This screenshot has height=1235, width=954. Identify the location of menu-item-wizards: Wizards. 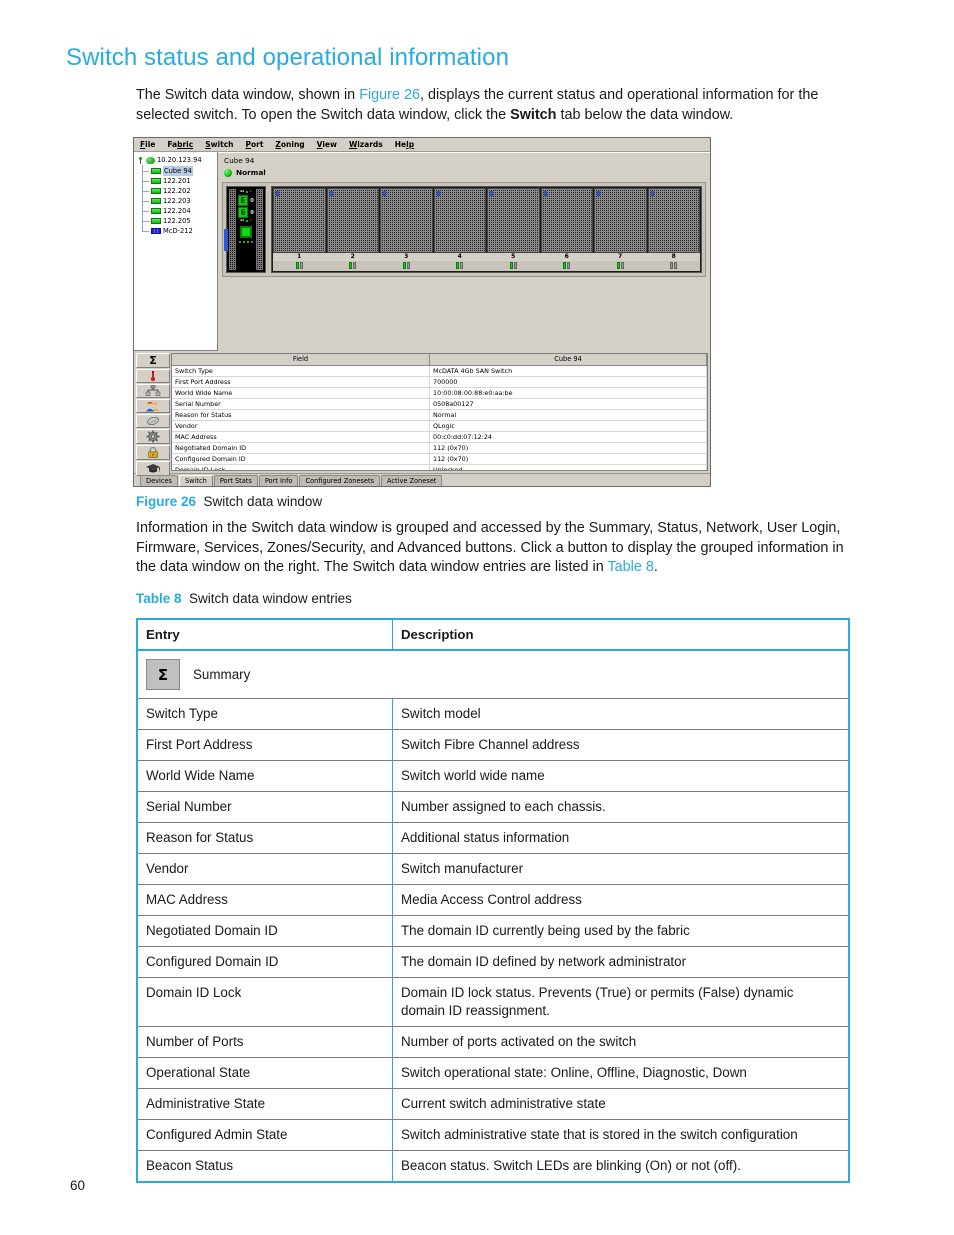
(366, 144).